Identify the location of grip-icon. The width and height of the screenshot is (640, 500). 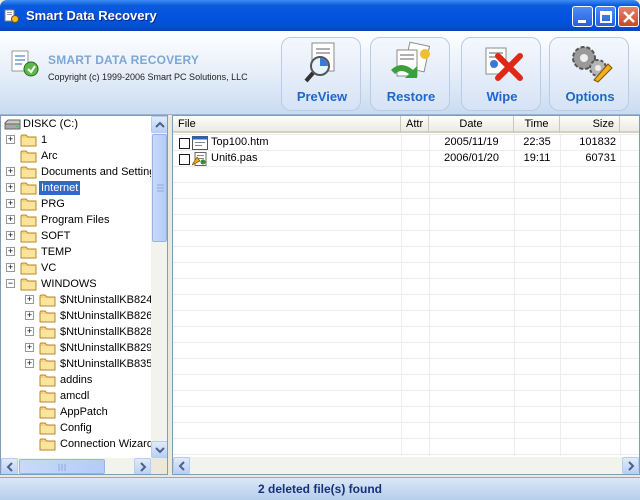
(62, 467).